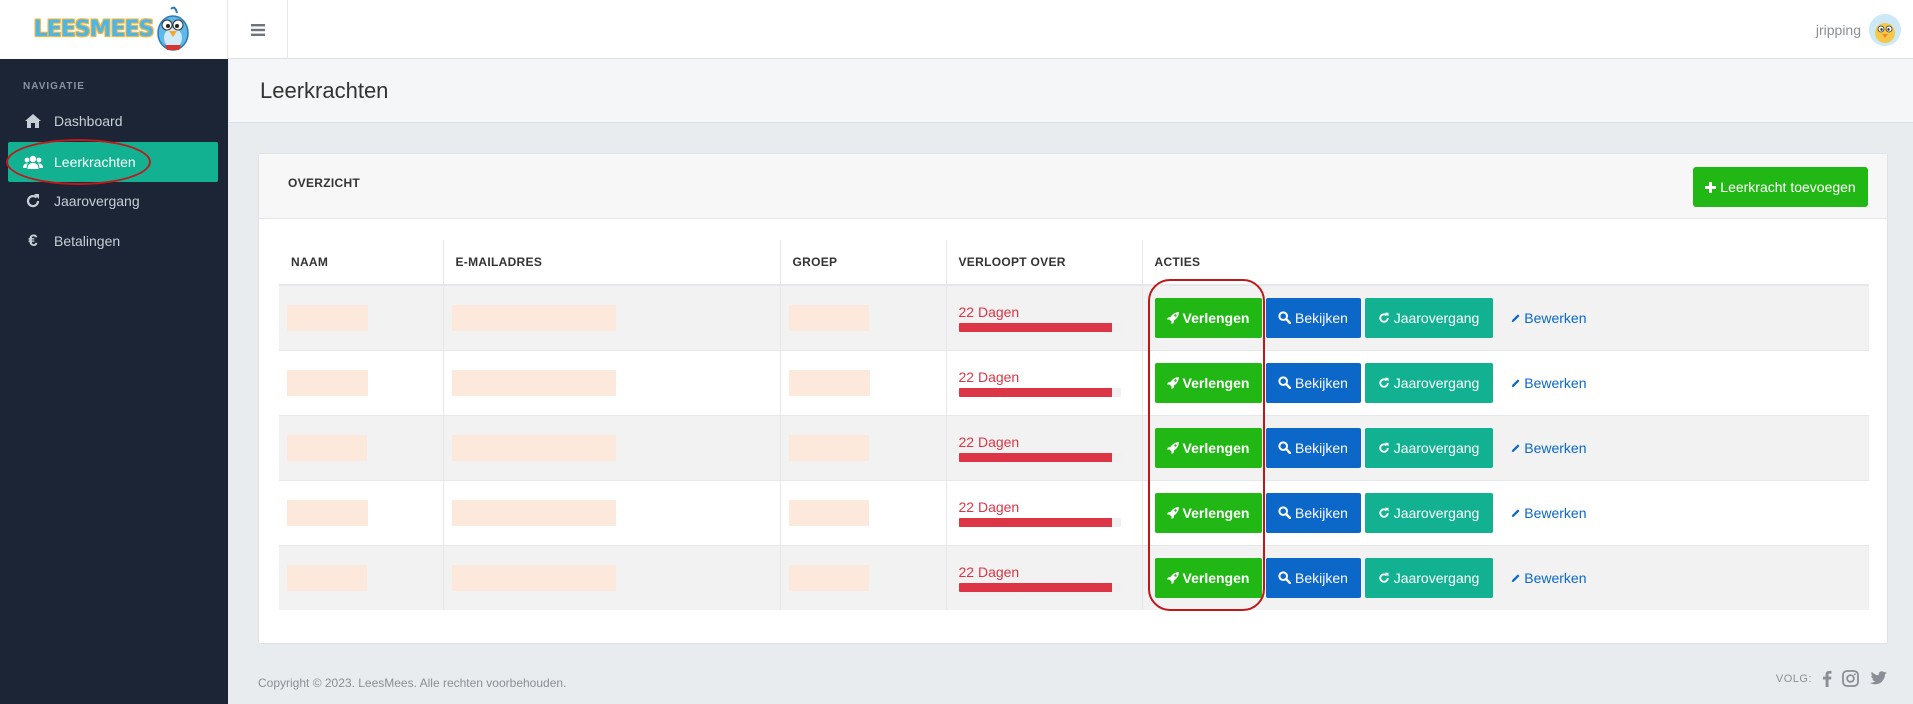 The width and height of the screenshot is (1913, 704). I want to click on card-title: OVERZICHT, so click(324, 183).